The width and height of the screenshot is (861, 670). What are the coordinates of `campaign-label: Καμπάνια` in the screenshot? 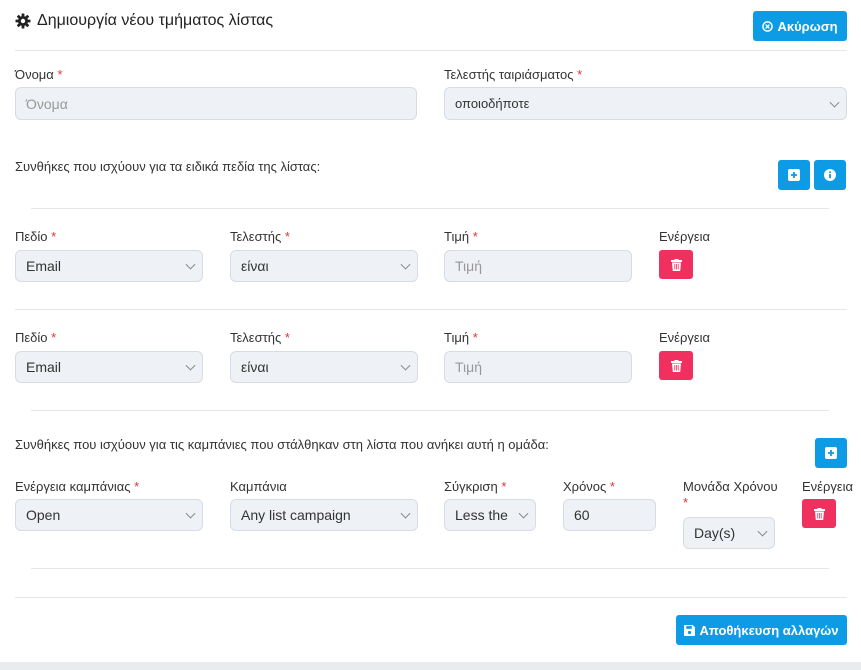 It's located at (258, 486).